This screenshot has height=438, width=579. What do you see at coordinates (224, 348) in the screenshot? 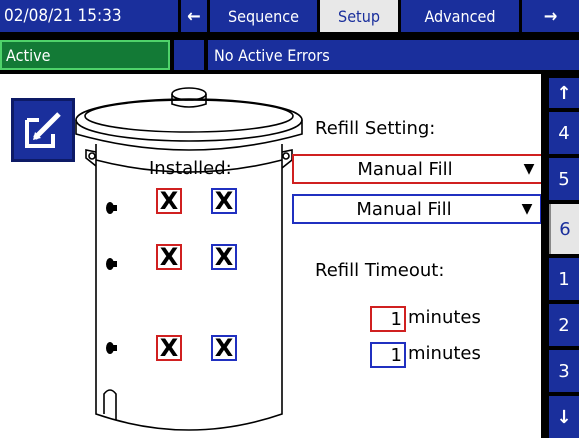
I see `installed-blue-row3-checkbox: X` at bounding box center [224, 348].